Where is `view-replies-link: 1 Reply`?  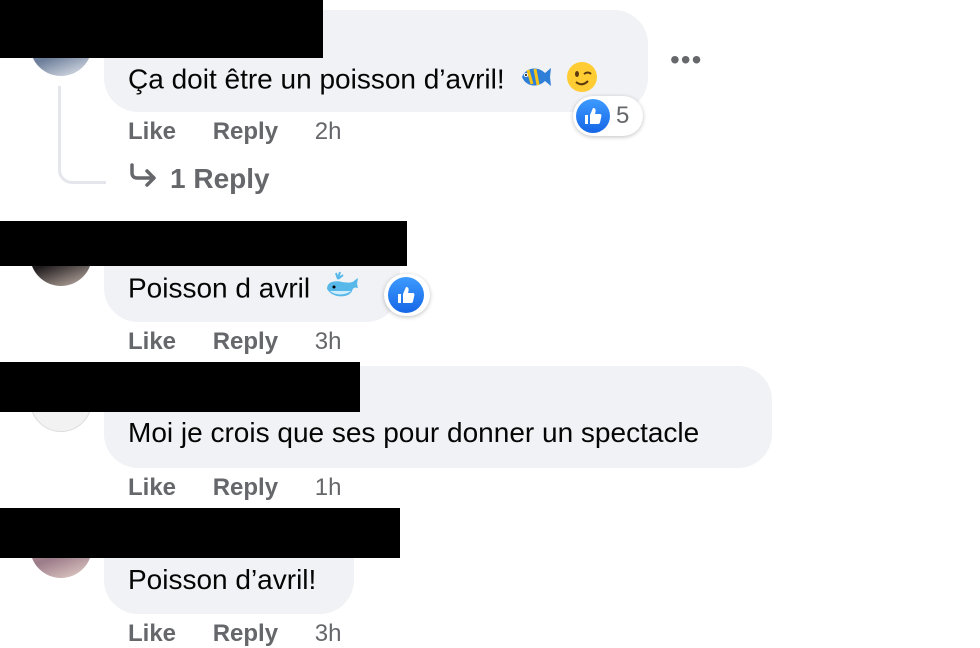
view-replies-link: 1 Reply is located at coordinates (199, 178).